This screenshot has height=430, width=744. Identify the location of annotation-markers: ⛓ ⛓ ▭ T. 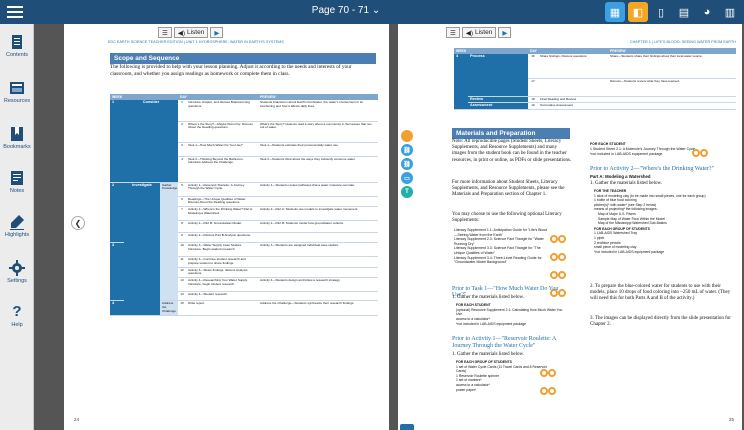
(408, 165).